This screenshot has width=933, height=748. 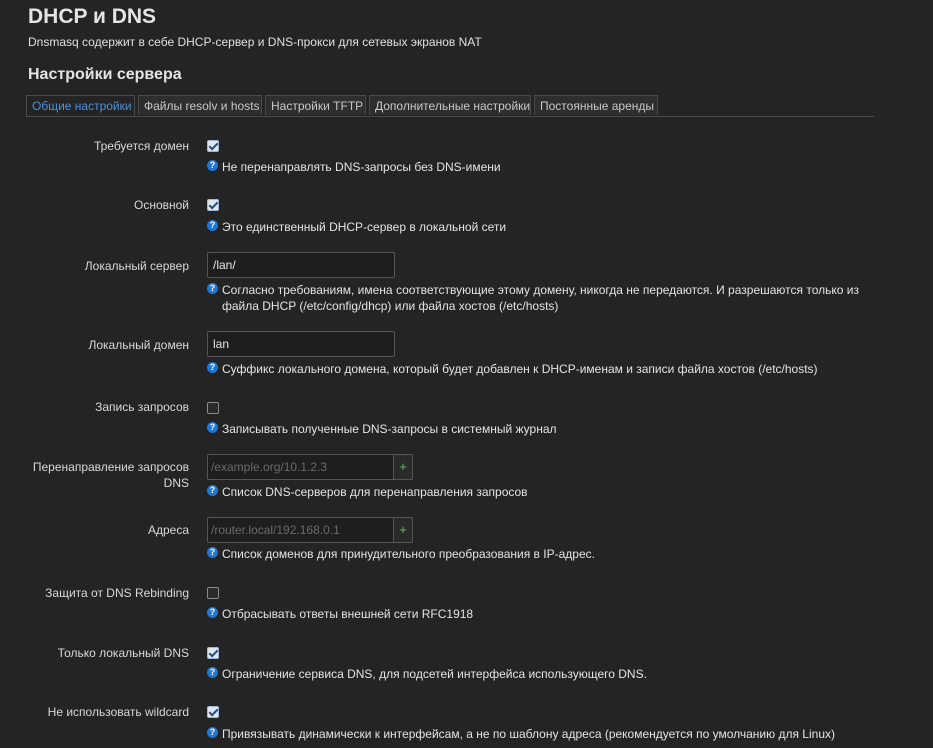 What do you see at coordinates (213, 408) in the screenshot?
I see `log-queries-checkbox` at bounding box center [213, 408].